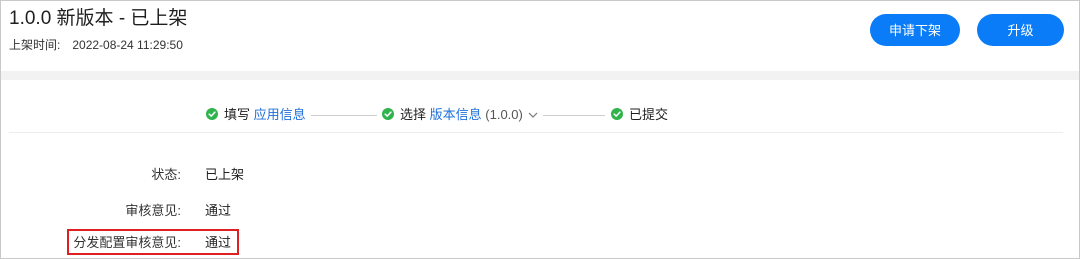 The image size is (1080, 259). Describe the element at coordinates (153, 242) in the screenshot. I see `highlight-annotation` at that location.